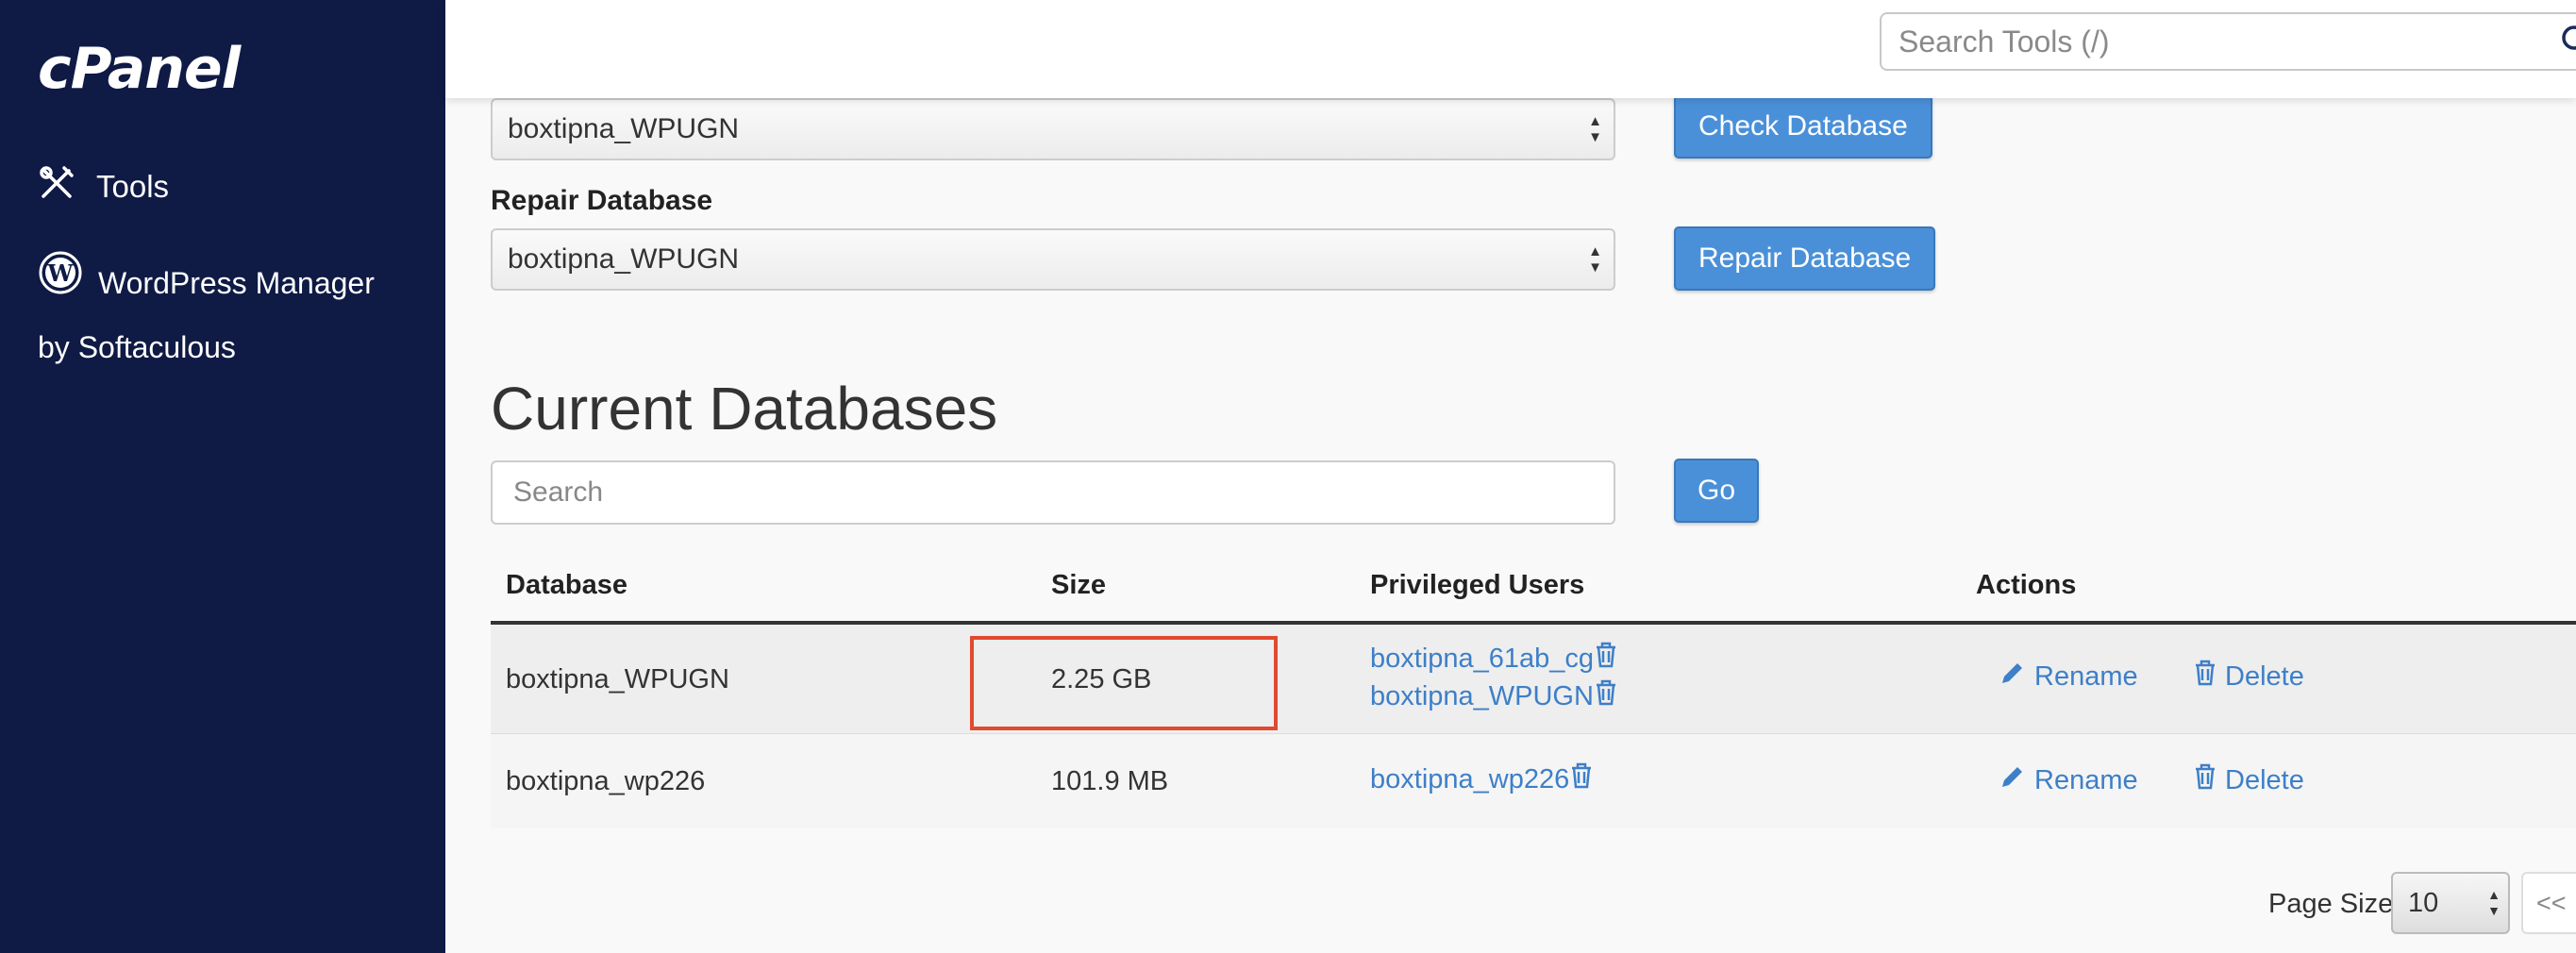 The width and height of the screenshot is (2576, 953). What do you see at coordinates (1482, 659) in the screenshot?
I see `user-link: boxtipna_61ab_cg` at bounding box center [1482, 659].